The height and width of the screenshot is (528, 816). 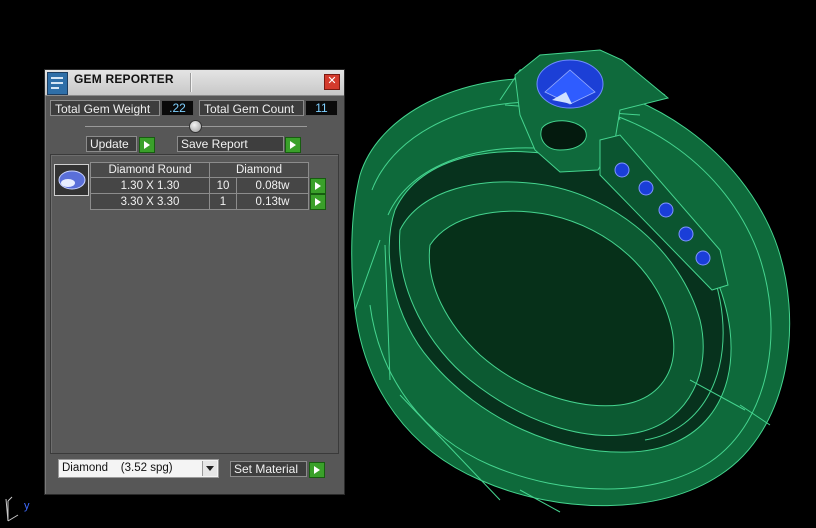 I want to click on total-gem-weight-value: .22, so click(x=177, y=108).